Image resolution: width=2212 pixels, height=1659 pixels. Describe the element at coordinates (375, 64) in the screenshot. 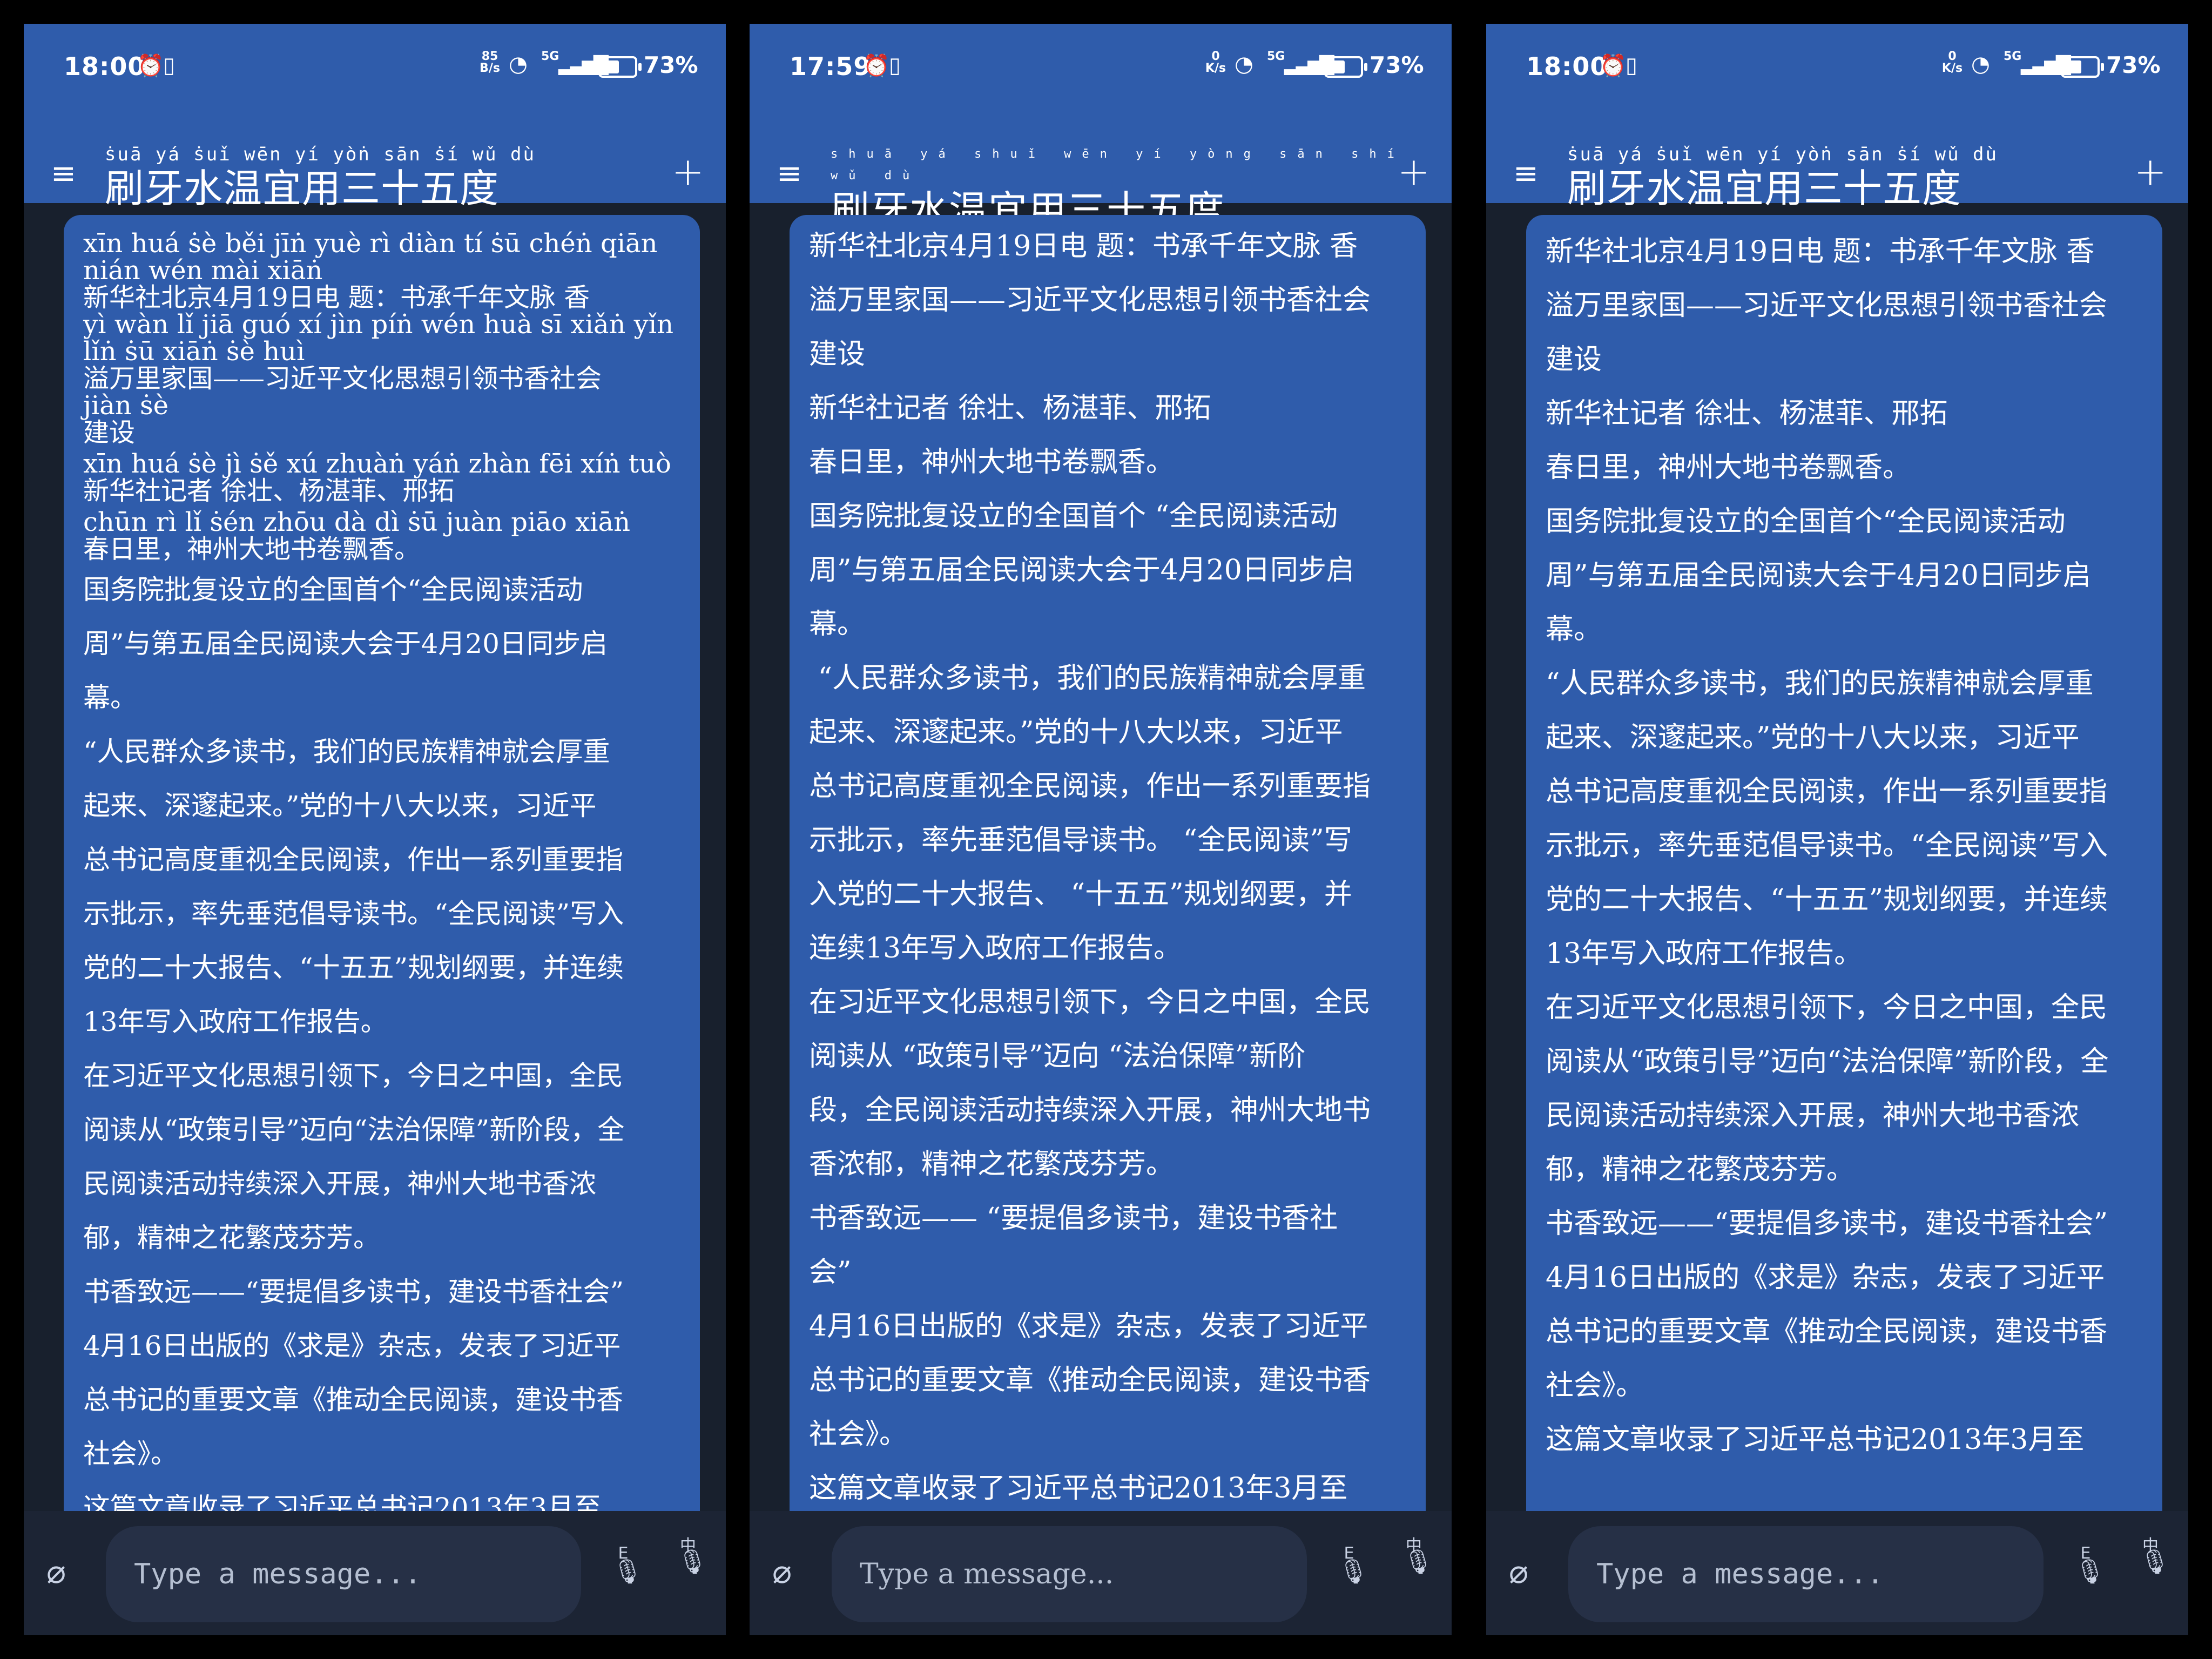

I see `status-bar: 18:00 ⏰ ▯ 85 B/s ◔ 5G ▂▃▅▇ 73%` at that location.